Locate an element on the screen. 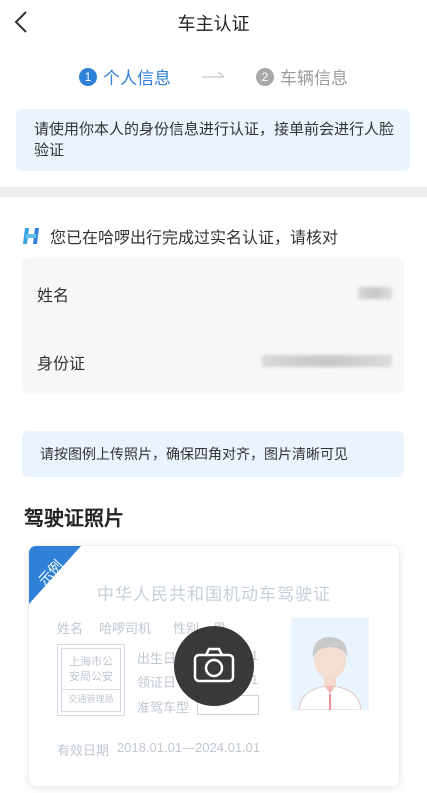 This screenshot has height=793, width=427. person-avatar-icon is located at coordinates (330, 664).